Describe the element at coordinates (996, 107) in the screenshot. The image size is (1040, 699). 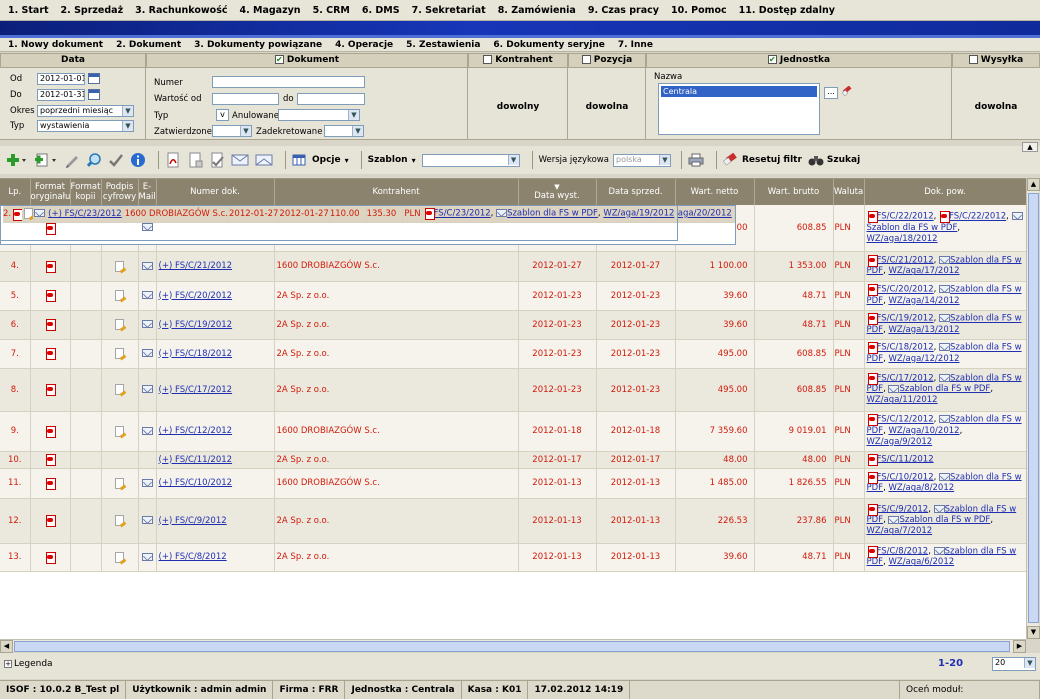
I see `wysylka-value: dowolna` at that location.